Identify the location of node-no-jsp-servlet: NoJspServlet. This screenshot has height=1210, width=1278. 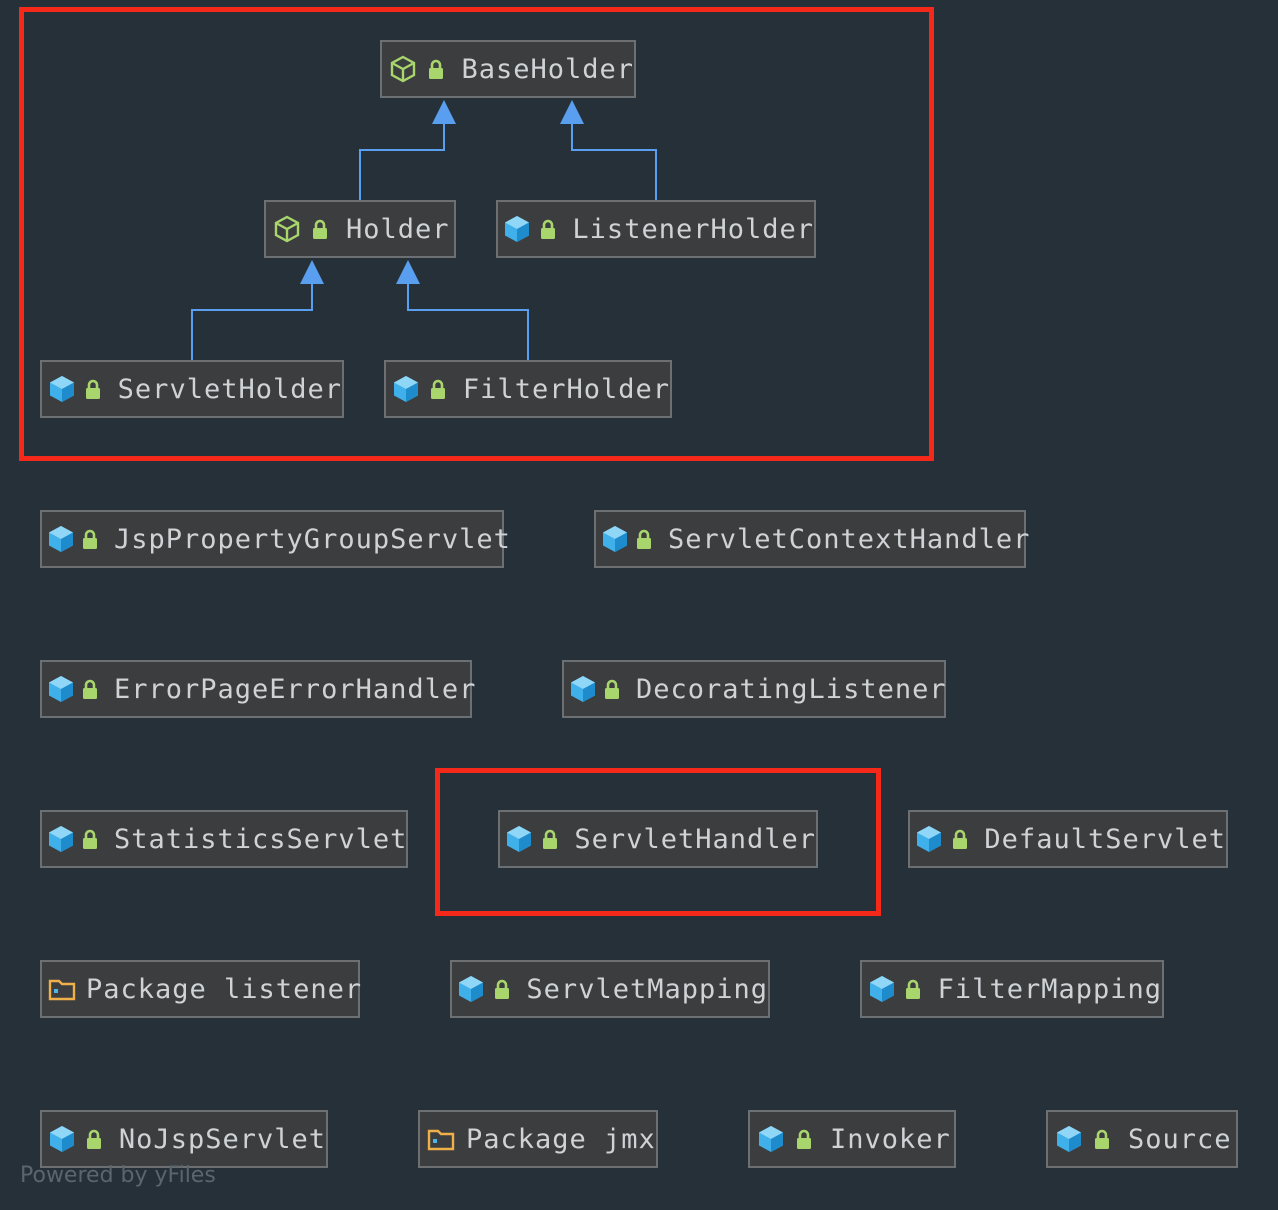
(184, 1139).